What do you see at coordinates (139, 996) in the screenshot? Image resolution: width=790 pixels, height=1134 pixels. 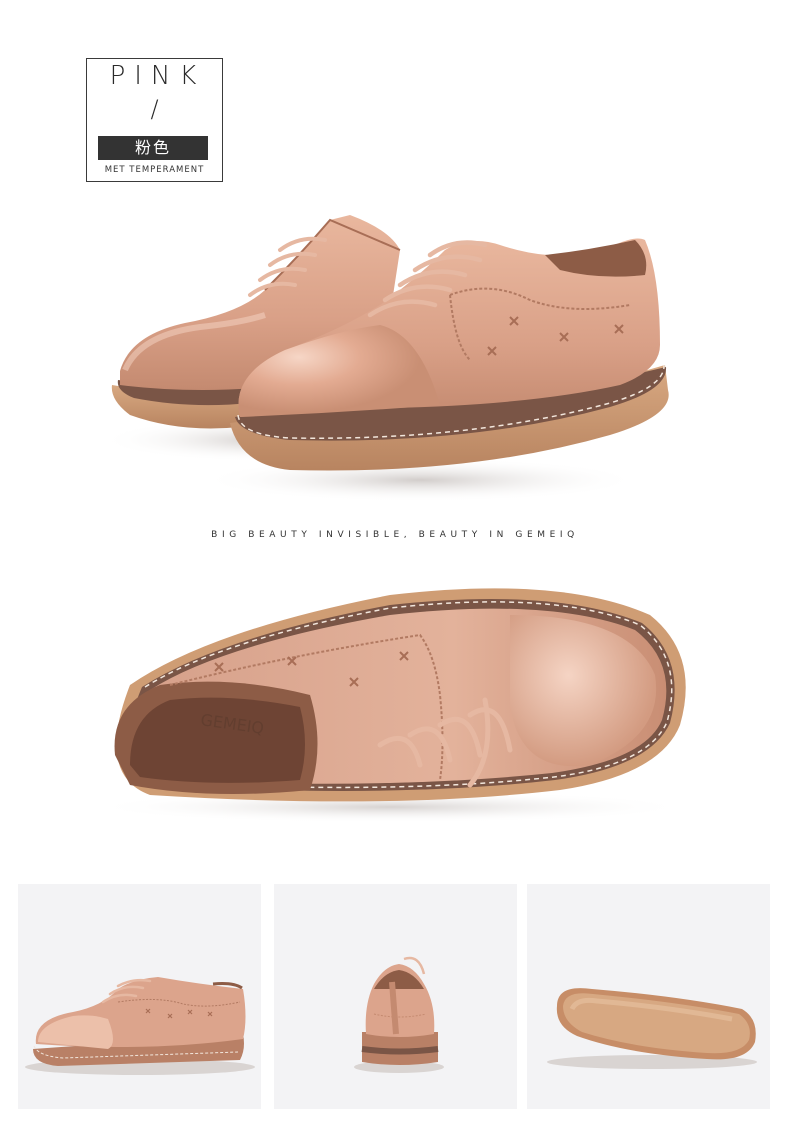 I see `thumbnail-side-view` at bounding box center [139, 996].